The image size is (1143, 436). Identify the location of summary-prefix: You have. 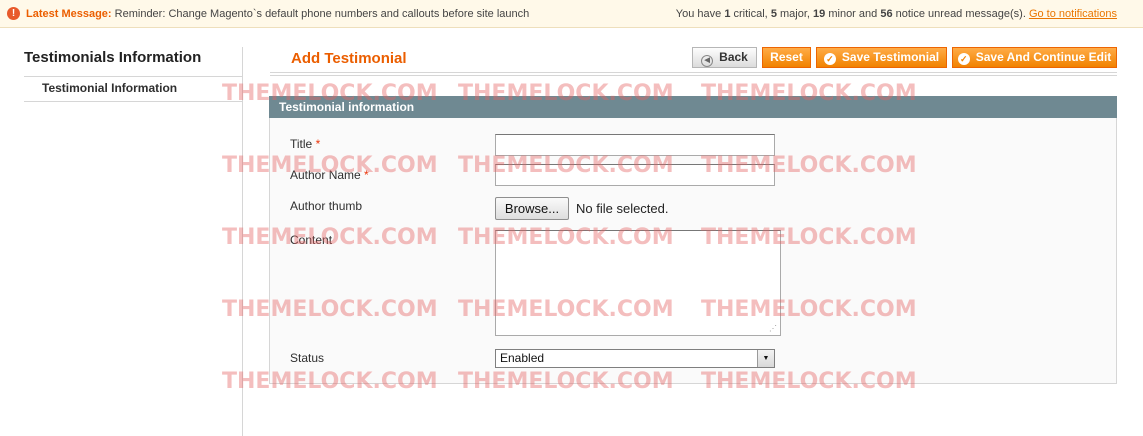
(698, 14).